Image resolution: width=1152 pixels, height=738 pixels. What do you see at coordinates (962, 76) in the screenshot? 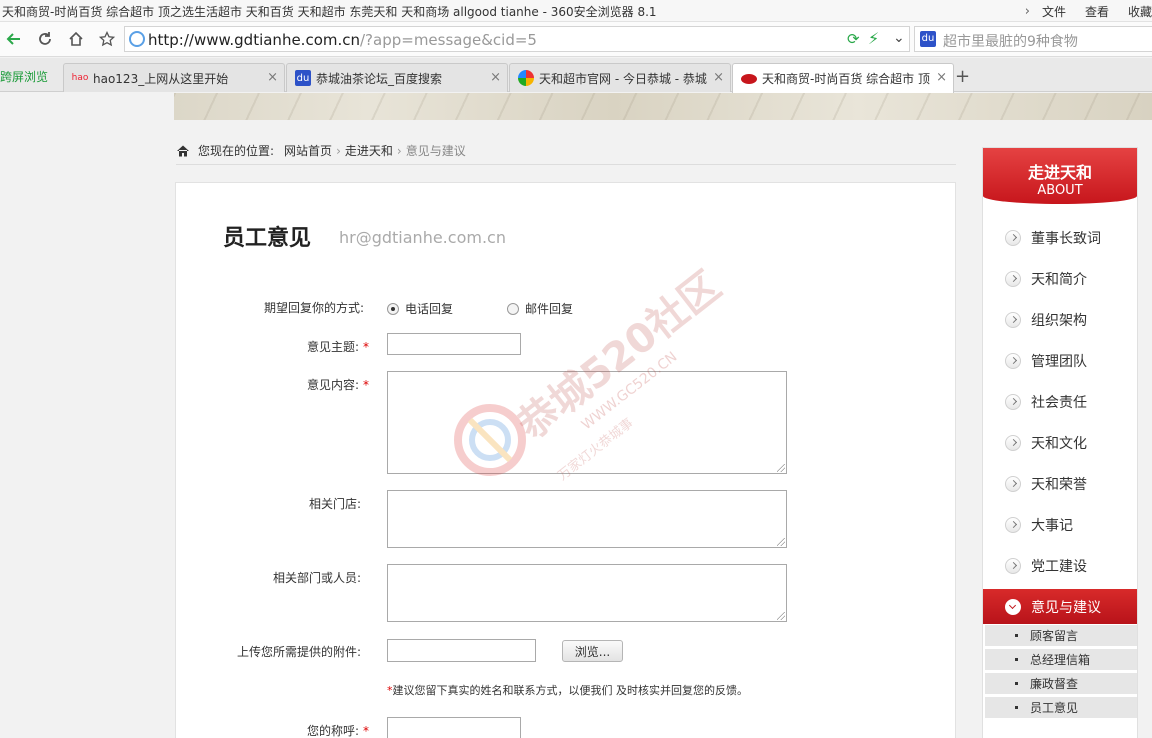
I see `new-tab-plus-icon: +` at bounding box center [962, 76].